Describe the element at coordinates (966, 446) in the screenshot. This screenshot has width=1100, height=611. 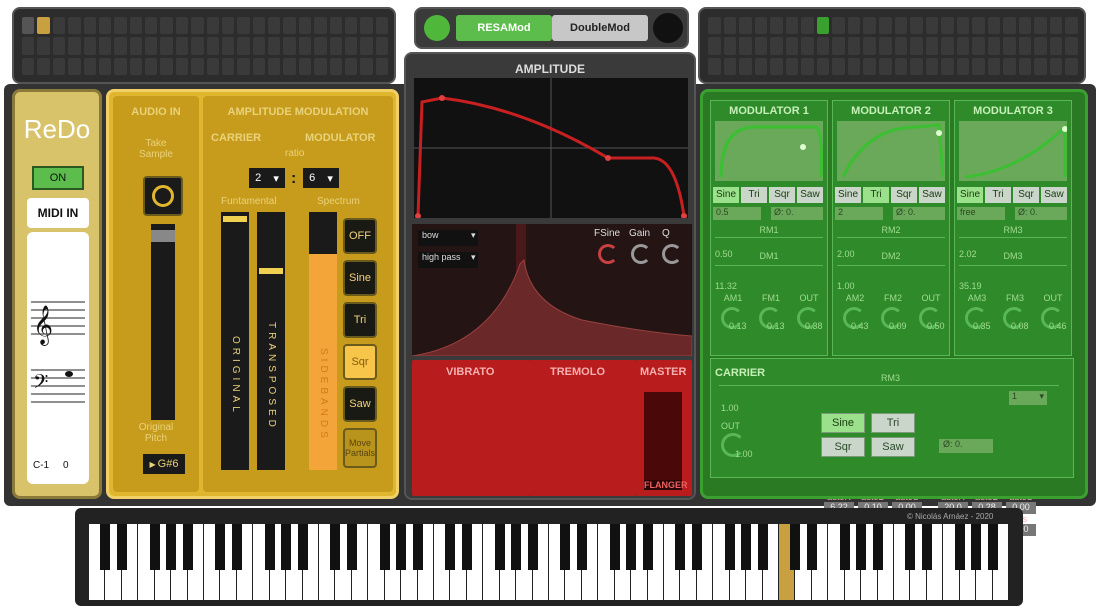
I see `carrier-phase: Ø: 0.` at that location.